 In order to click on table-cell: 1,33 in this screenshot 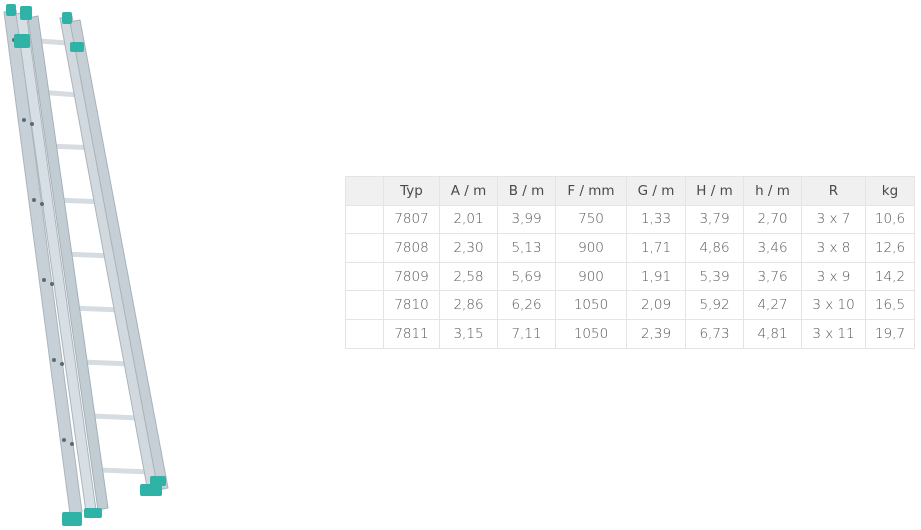, I will do `click(656, 219)`.